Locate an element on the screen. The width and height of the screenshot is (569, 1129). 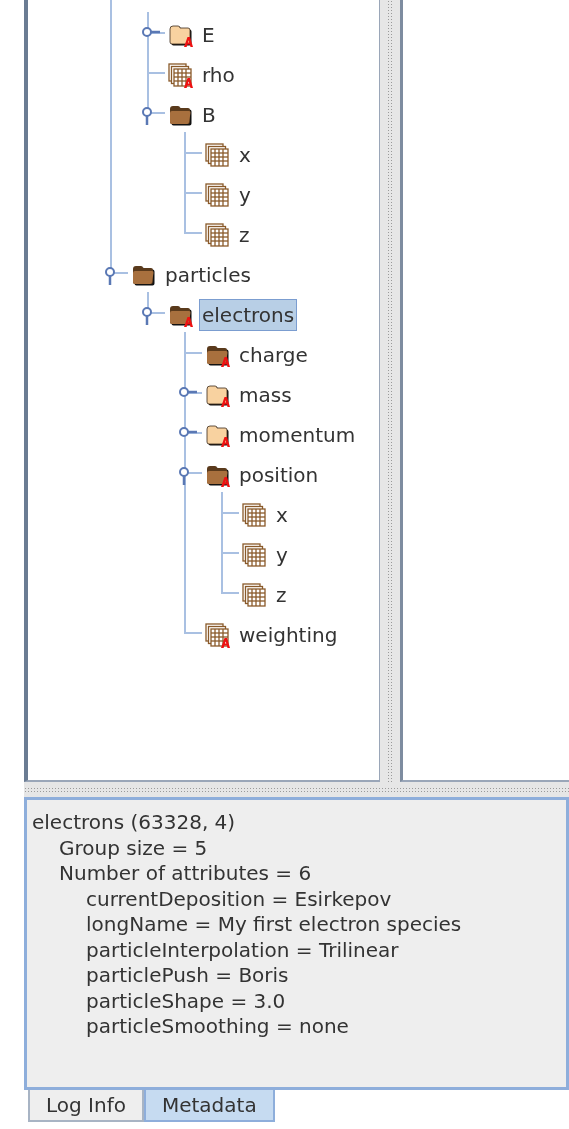
vertical-splitter is located at coordinates (390, 391).